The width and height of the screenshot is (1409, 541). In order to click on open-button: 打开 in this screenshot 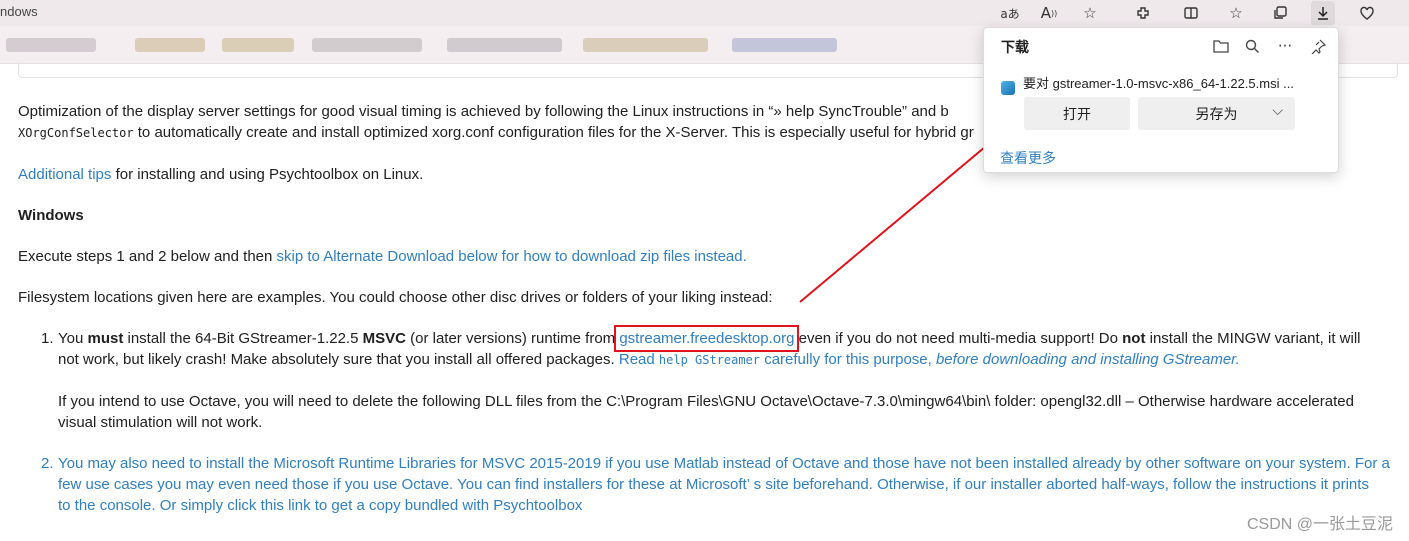, I will do `click(1077, 113)`.